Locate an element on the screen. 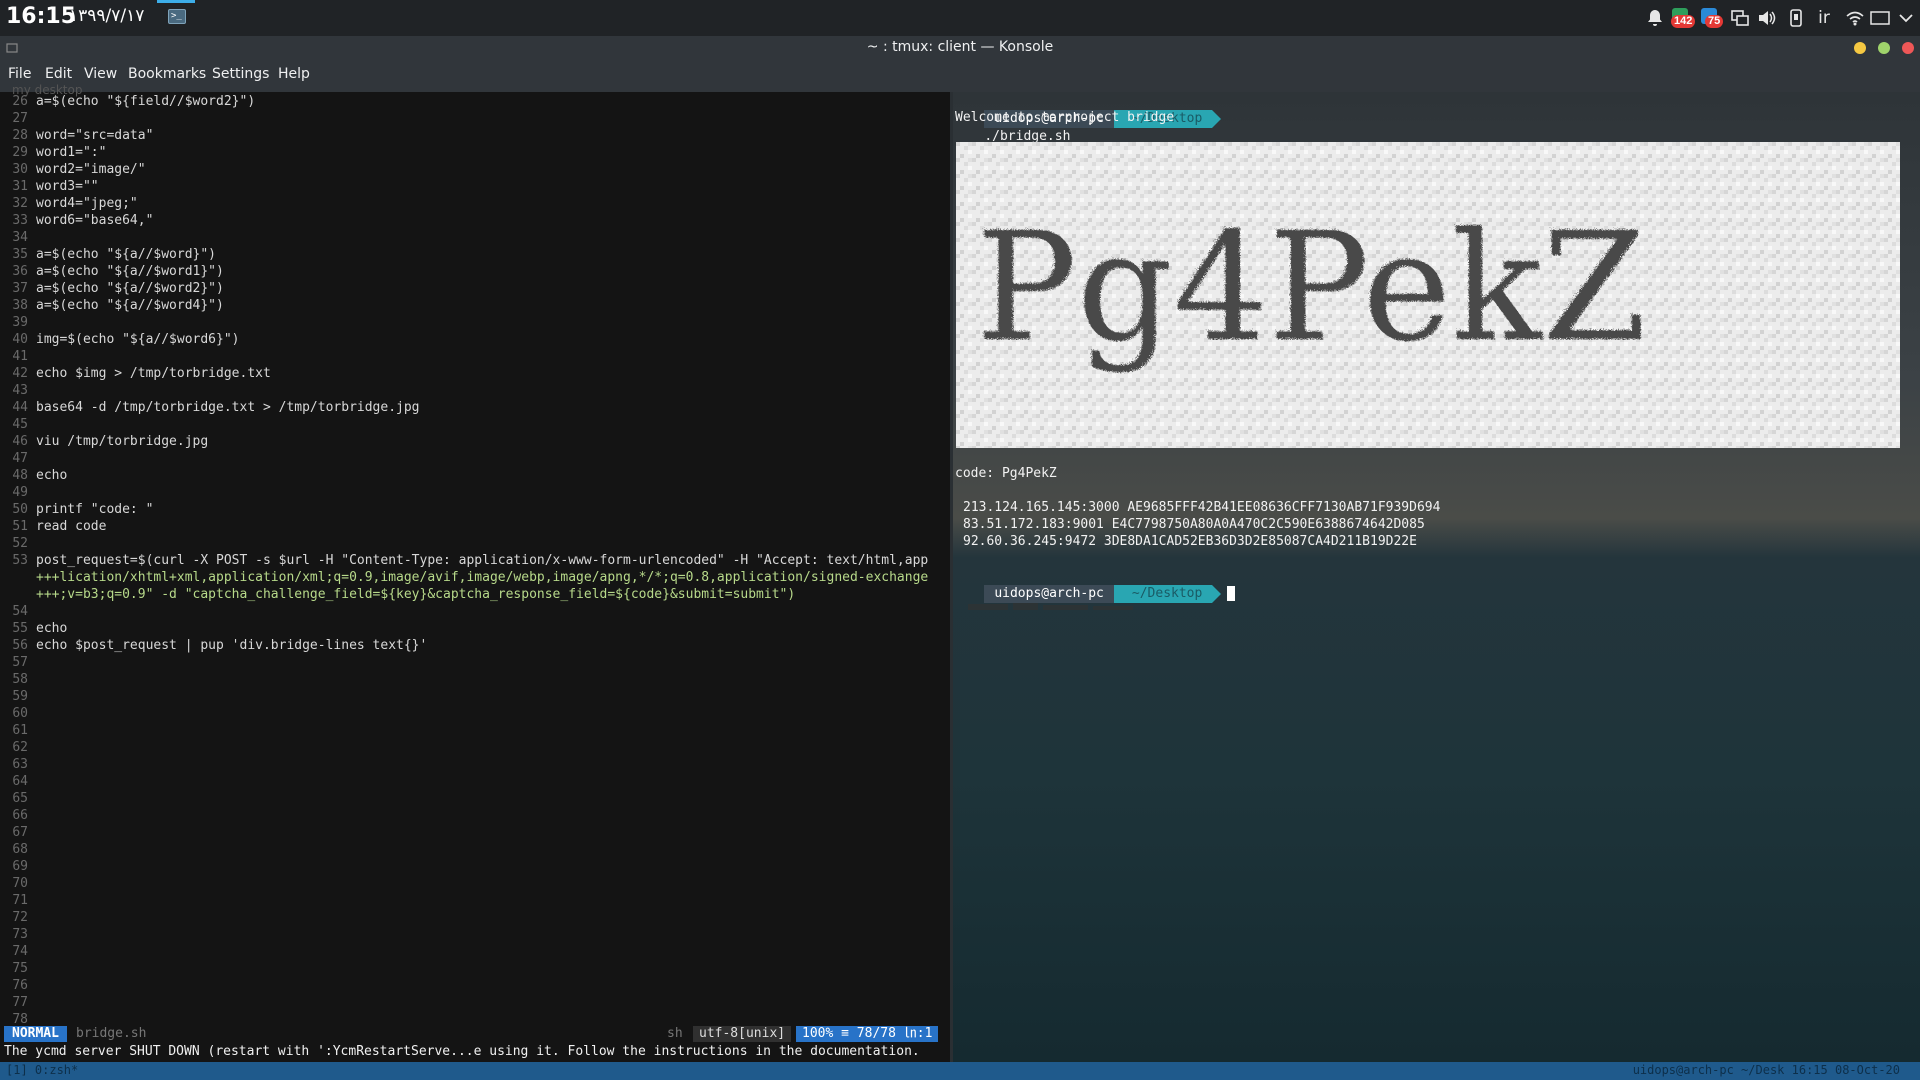 The image size is (1920, 1080). line-number: 44 is located at coordinates (20, 407).